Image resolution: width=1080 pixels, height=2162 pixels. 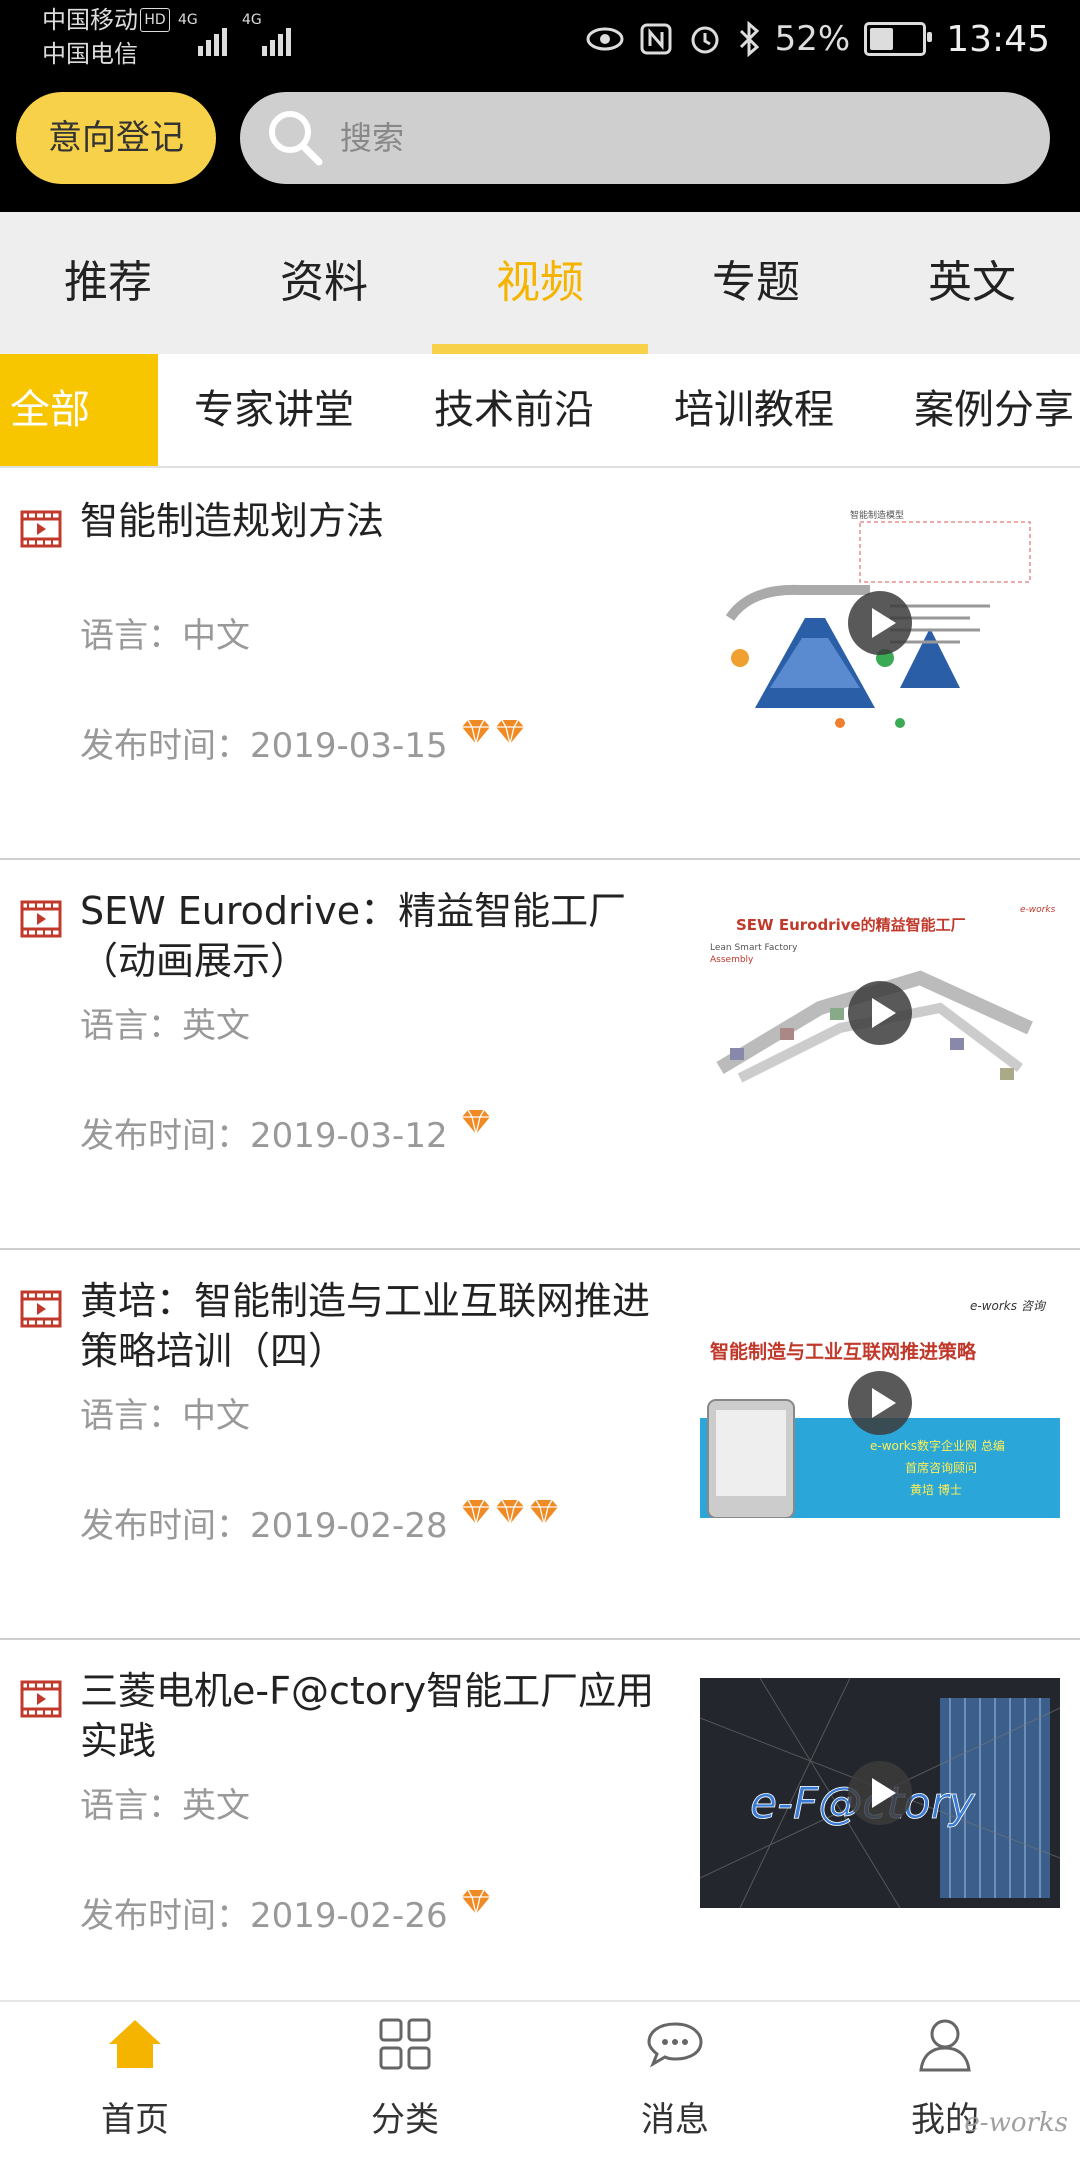 I want to click on nfc-icon, so click(x=656, y=39).